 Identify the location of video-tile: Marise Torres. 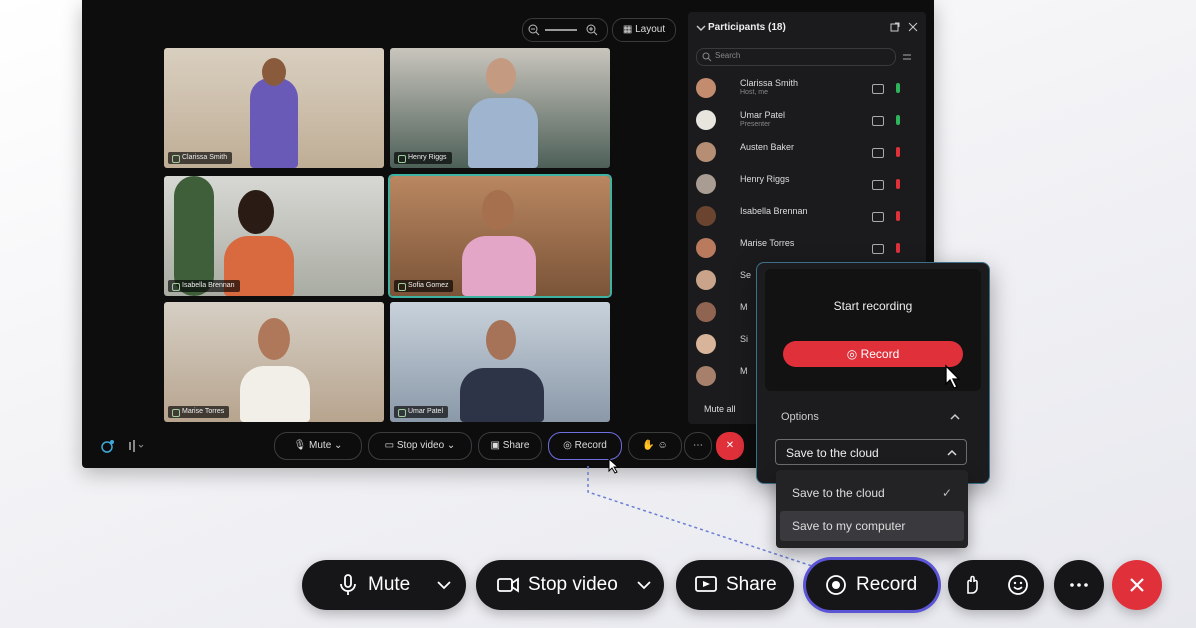
(274, 362).